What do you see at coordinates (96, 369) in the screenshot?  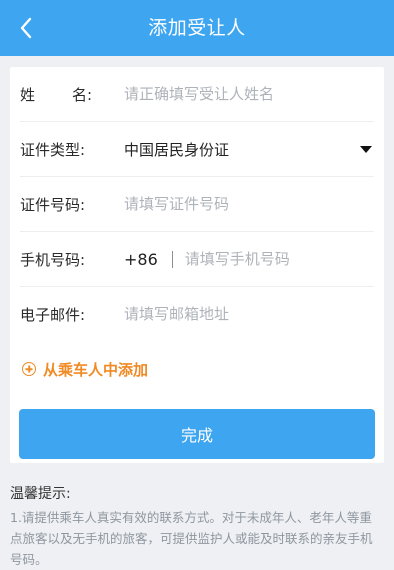 I see `add-from-passengers-label: 从乘车人中添加` at bounding box center [96, 369].